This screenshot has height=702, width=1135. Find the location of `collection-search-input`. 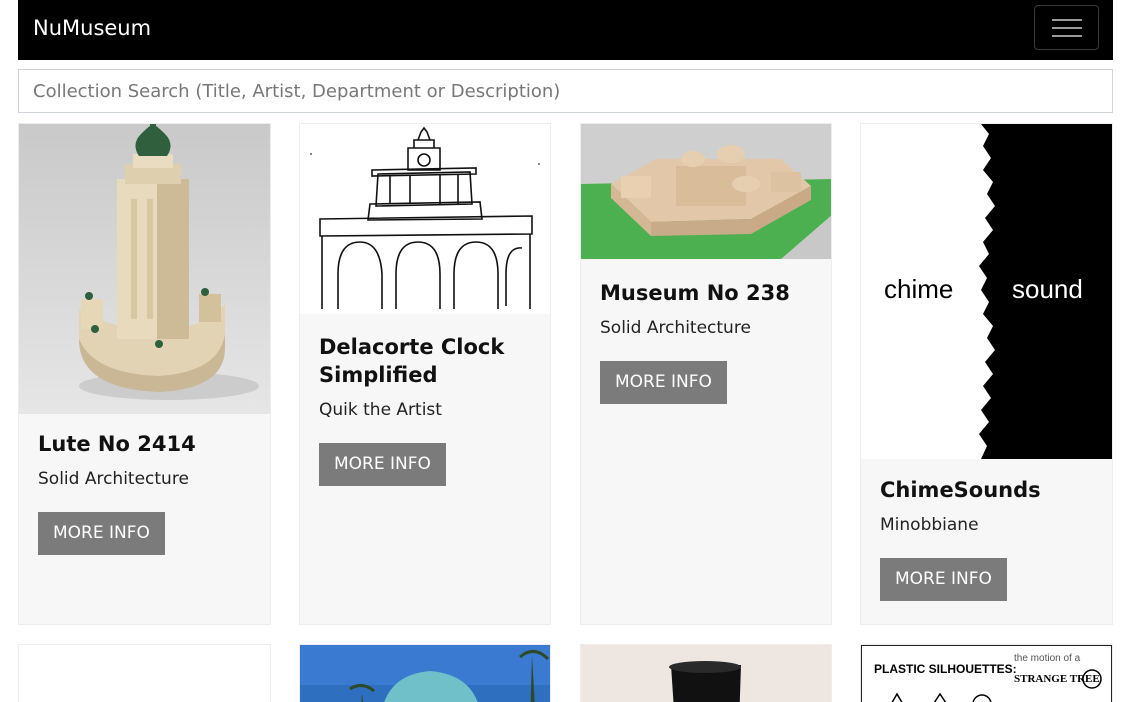

collection-search-input is located at coordinates (565, 91).